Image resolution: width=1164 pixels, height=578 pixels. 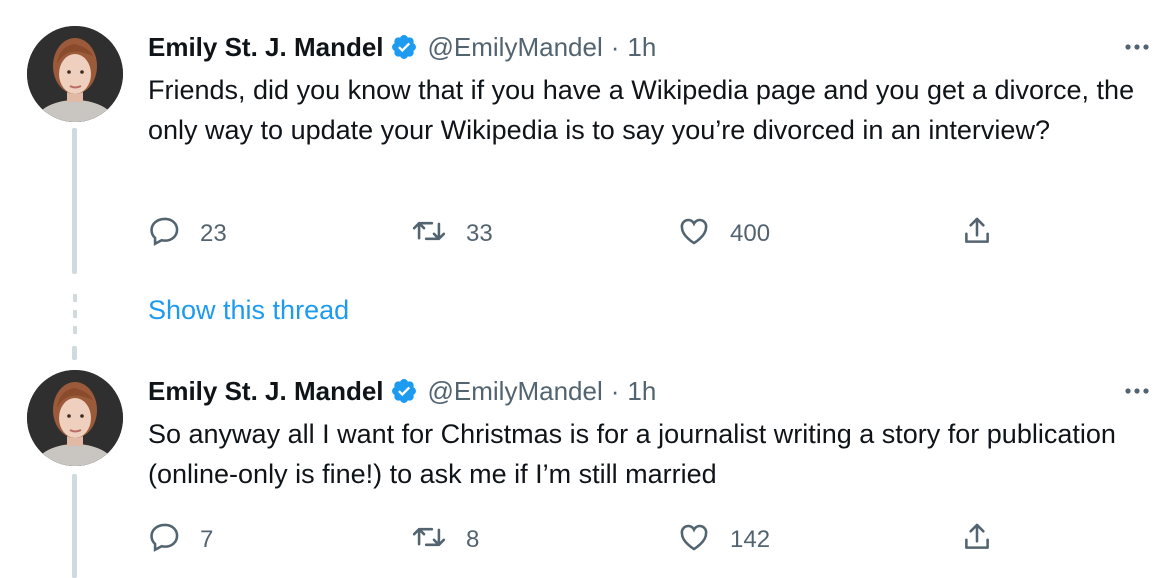 What do you see at coordinates (723, 540) in the screenshot?
I see `like-button: 142` at bounding box center [723, 540].